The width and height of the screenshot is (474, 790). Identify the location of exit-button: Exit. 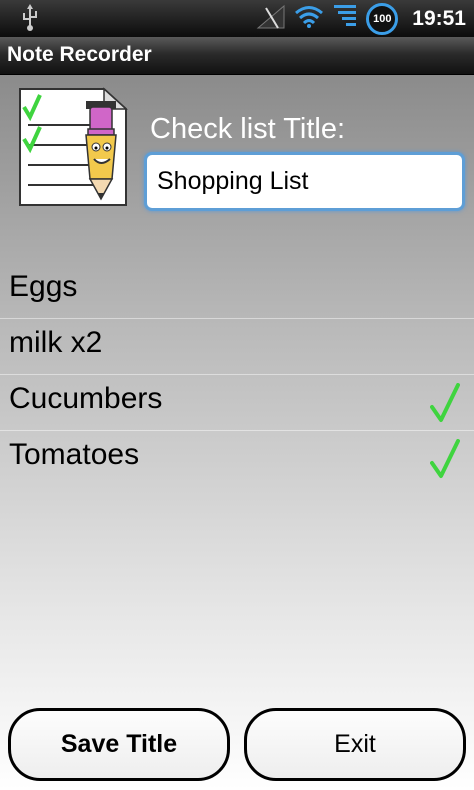
(355, 744).